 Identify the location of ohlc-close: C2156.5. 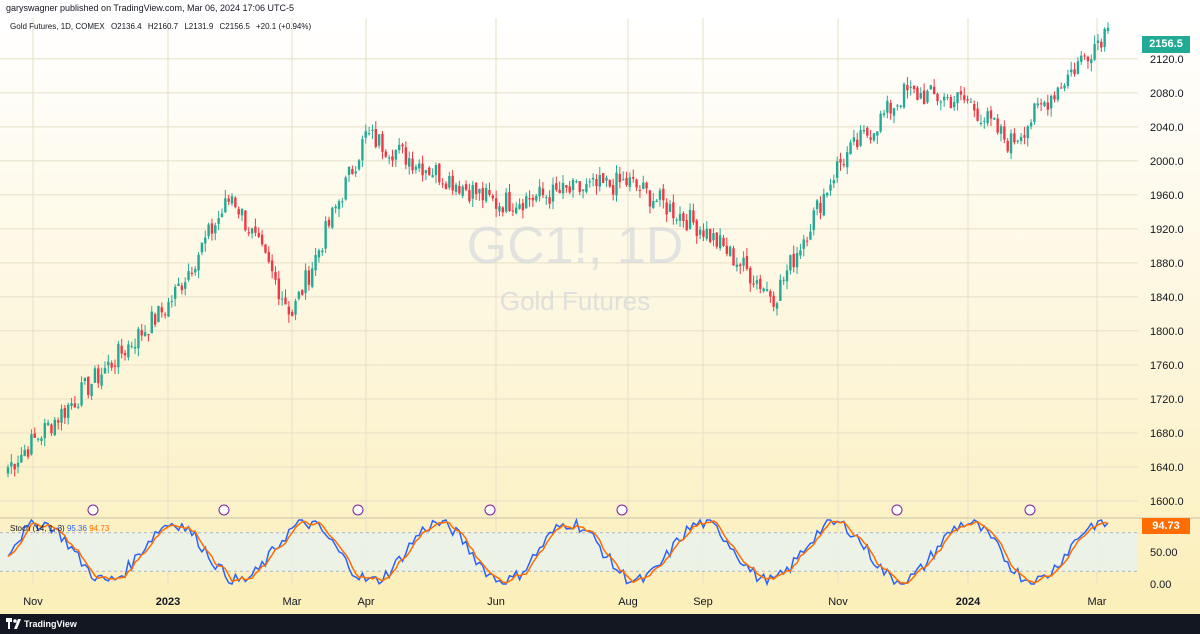
(234, 26).